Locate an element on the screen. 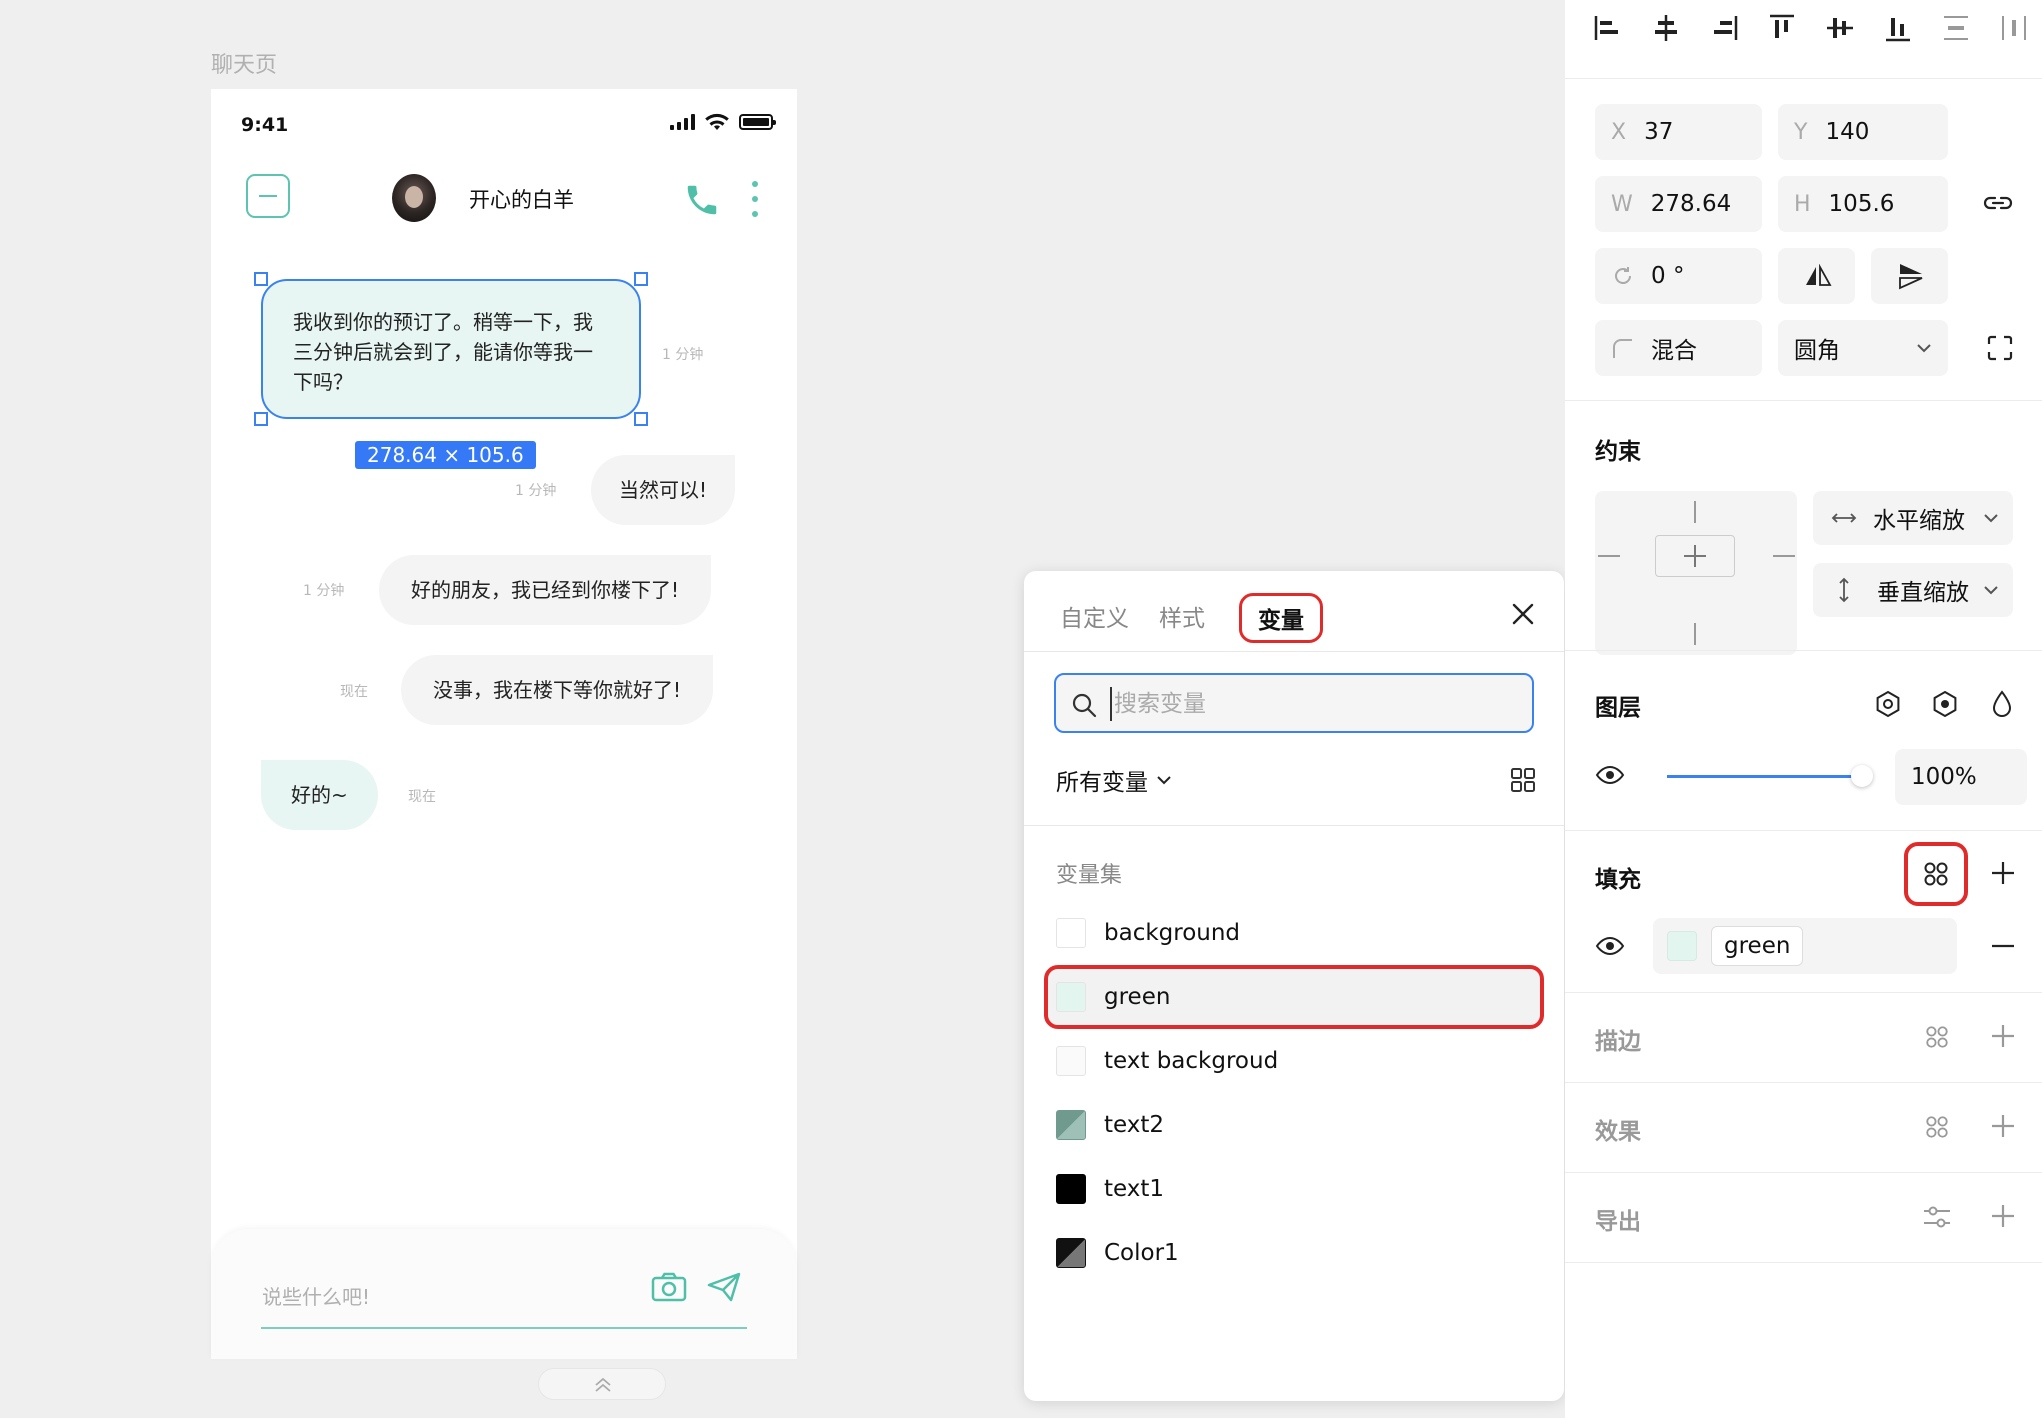  align-center-vertical-icon is located at coordinates (1840, 28).